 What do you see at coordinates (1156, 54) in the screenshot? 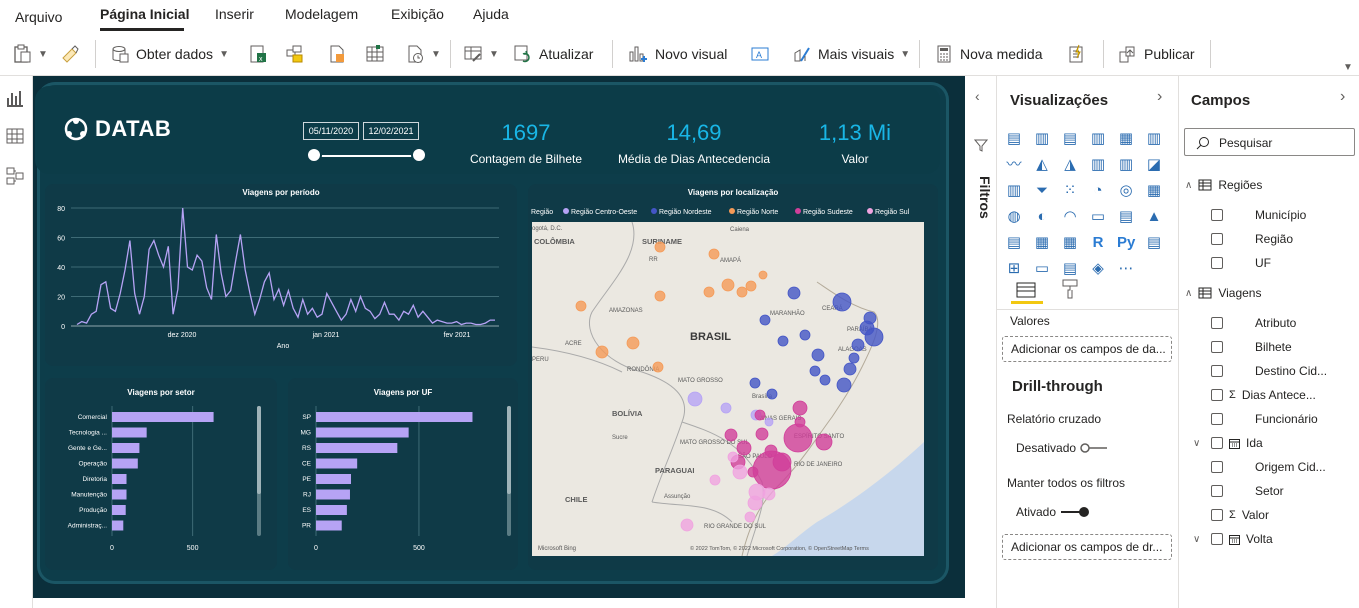
I see `publicar-button: Publicar` at bounding box center [1156, 54].